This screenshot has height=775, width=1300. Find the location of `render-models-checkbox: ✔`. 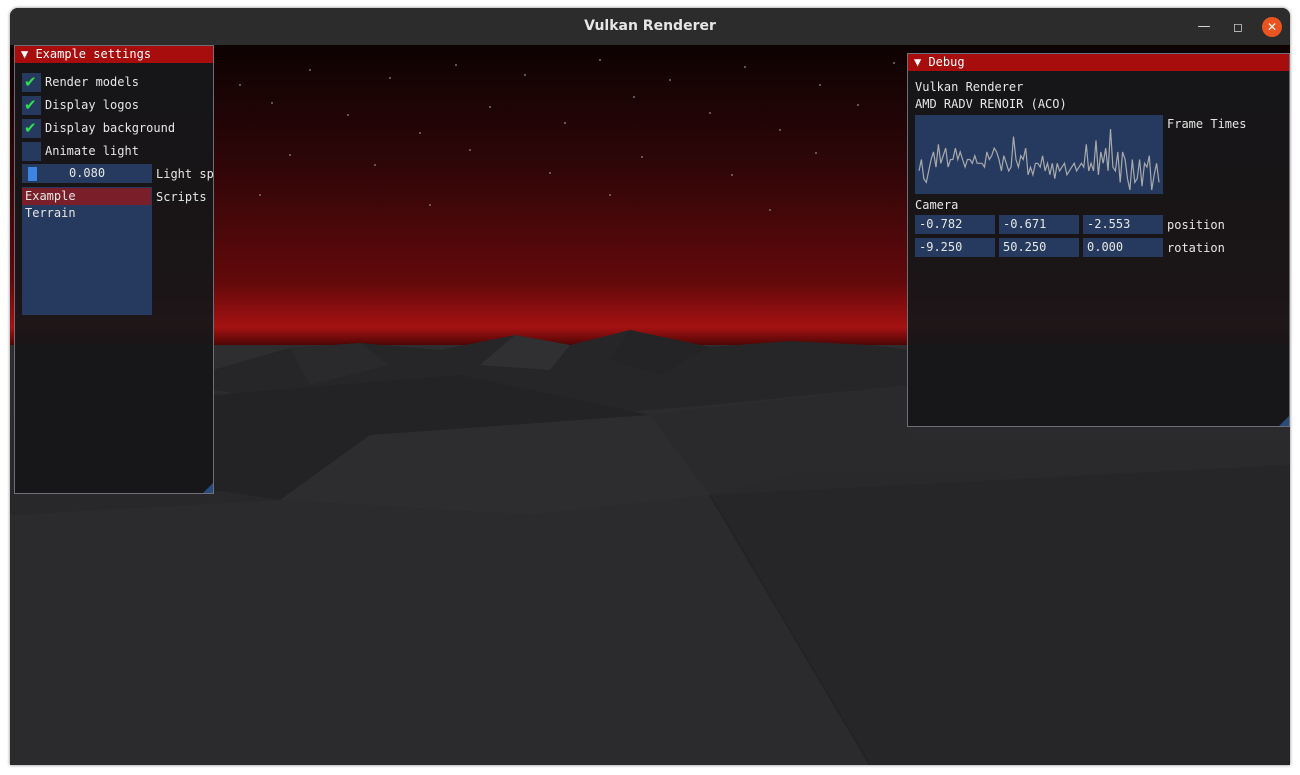

render-models-checkbox: ✔ is located at coordinates (31, 82).